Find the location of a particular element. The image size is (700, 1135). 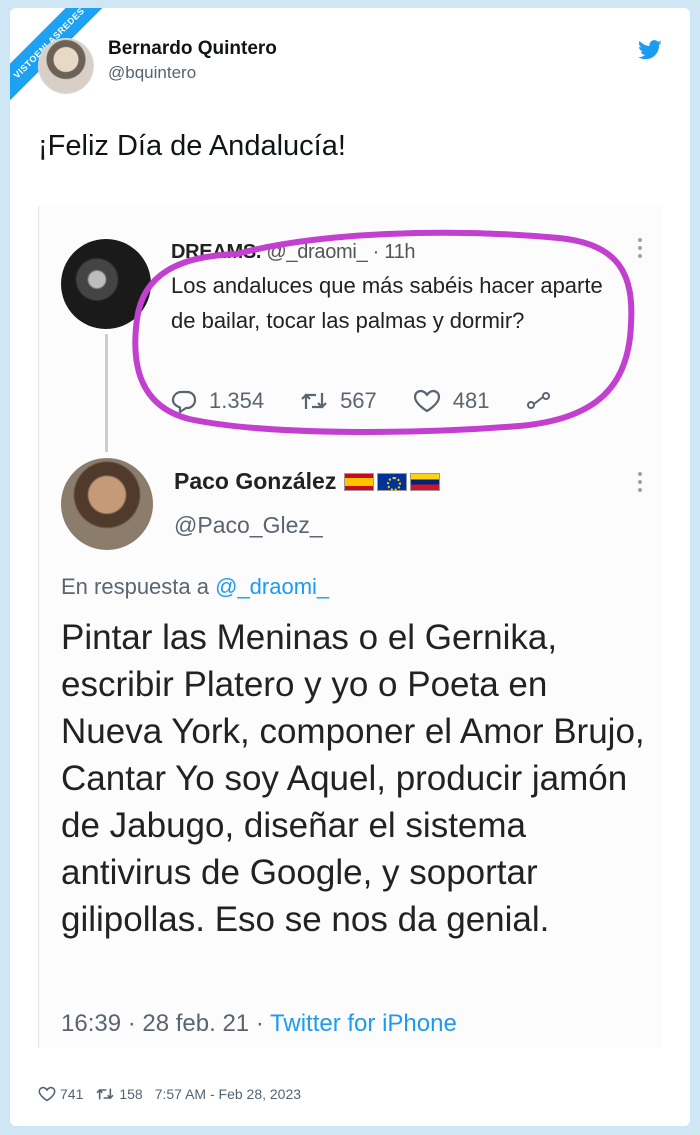

reply-time: 16:39 · 28 feb. 21 · is located at coordinates (166, 1023).